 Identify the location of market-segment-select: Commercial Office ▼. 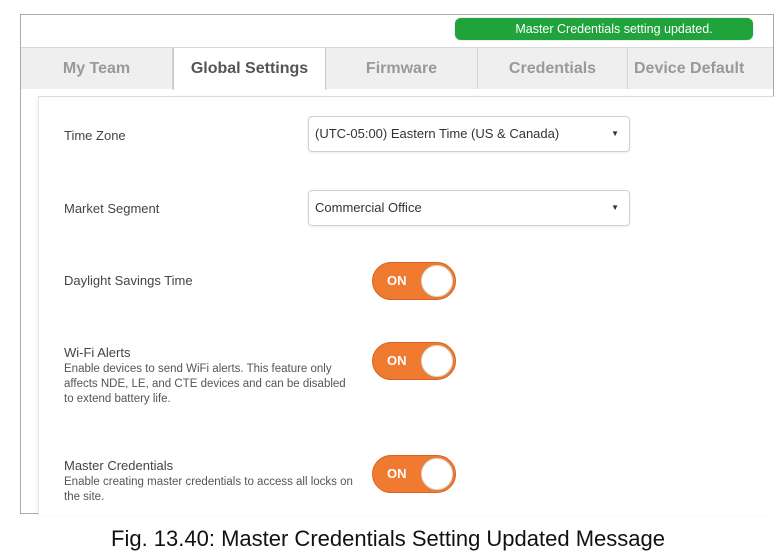
(469, 208).